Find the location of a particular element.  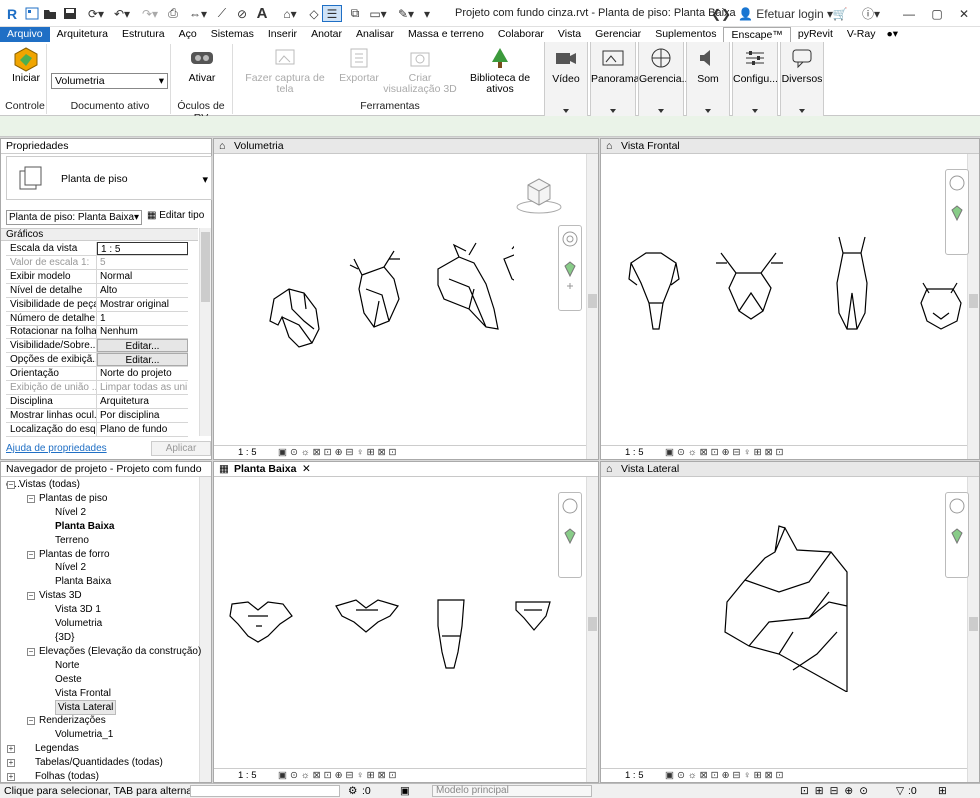

tree-node: Legendas is located at coordinates (57, 748).